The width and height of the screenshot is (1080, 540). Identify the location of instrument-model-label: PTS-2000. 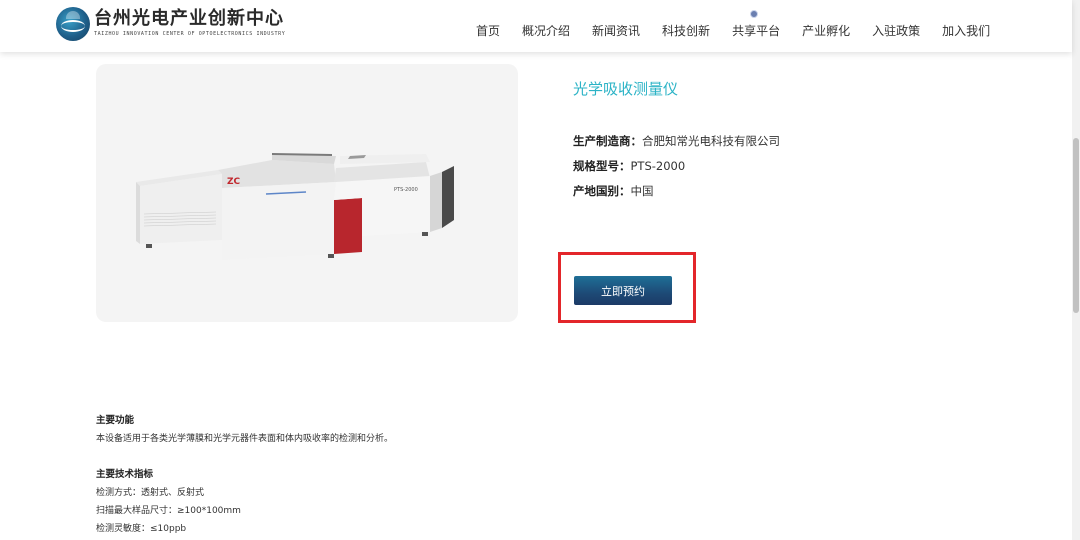
(406, 190).